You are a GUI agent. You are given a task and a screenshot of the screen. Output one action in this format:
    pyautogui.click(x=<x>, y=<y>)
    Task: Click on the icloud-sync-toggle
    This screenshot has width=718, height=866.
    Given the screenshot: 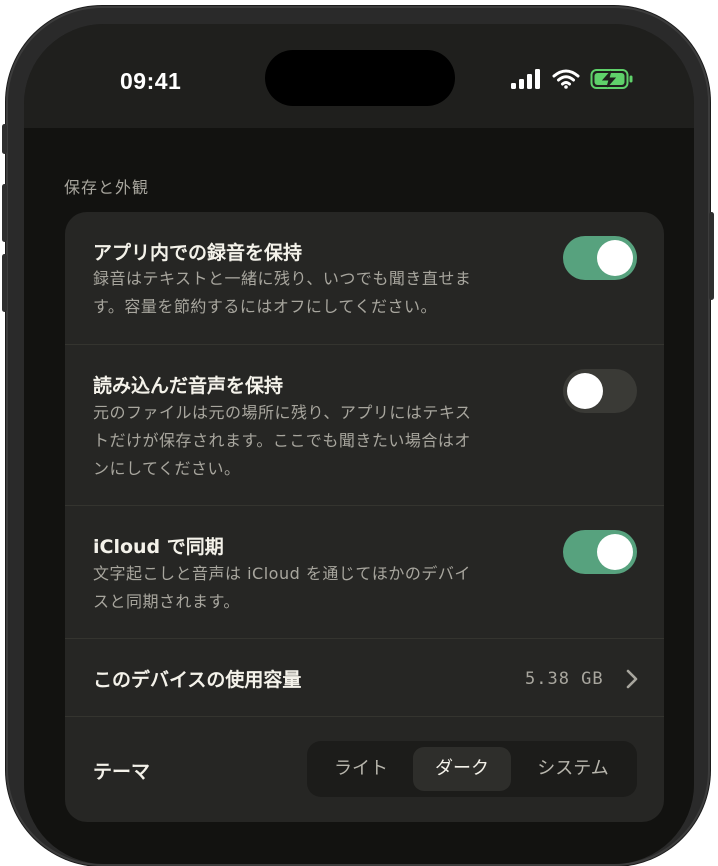 What is the action you would take?
    pyautogui.click(x=600, y=552)
    